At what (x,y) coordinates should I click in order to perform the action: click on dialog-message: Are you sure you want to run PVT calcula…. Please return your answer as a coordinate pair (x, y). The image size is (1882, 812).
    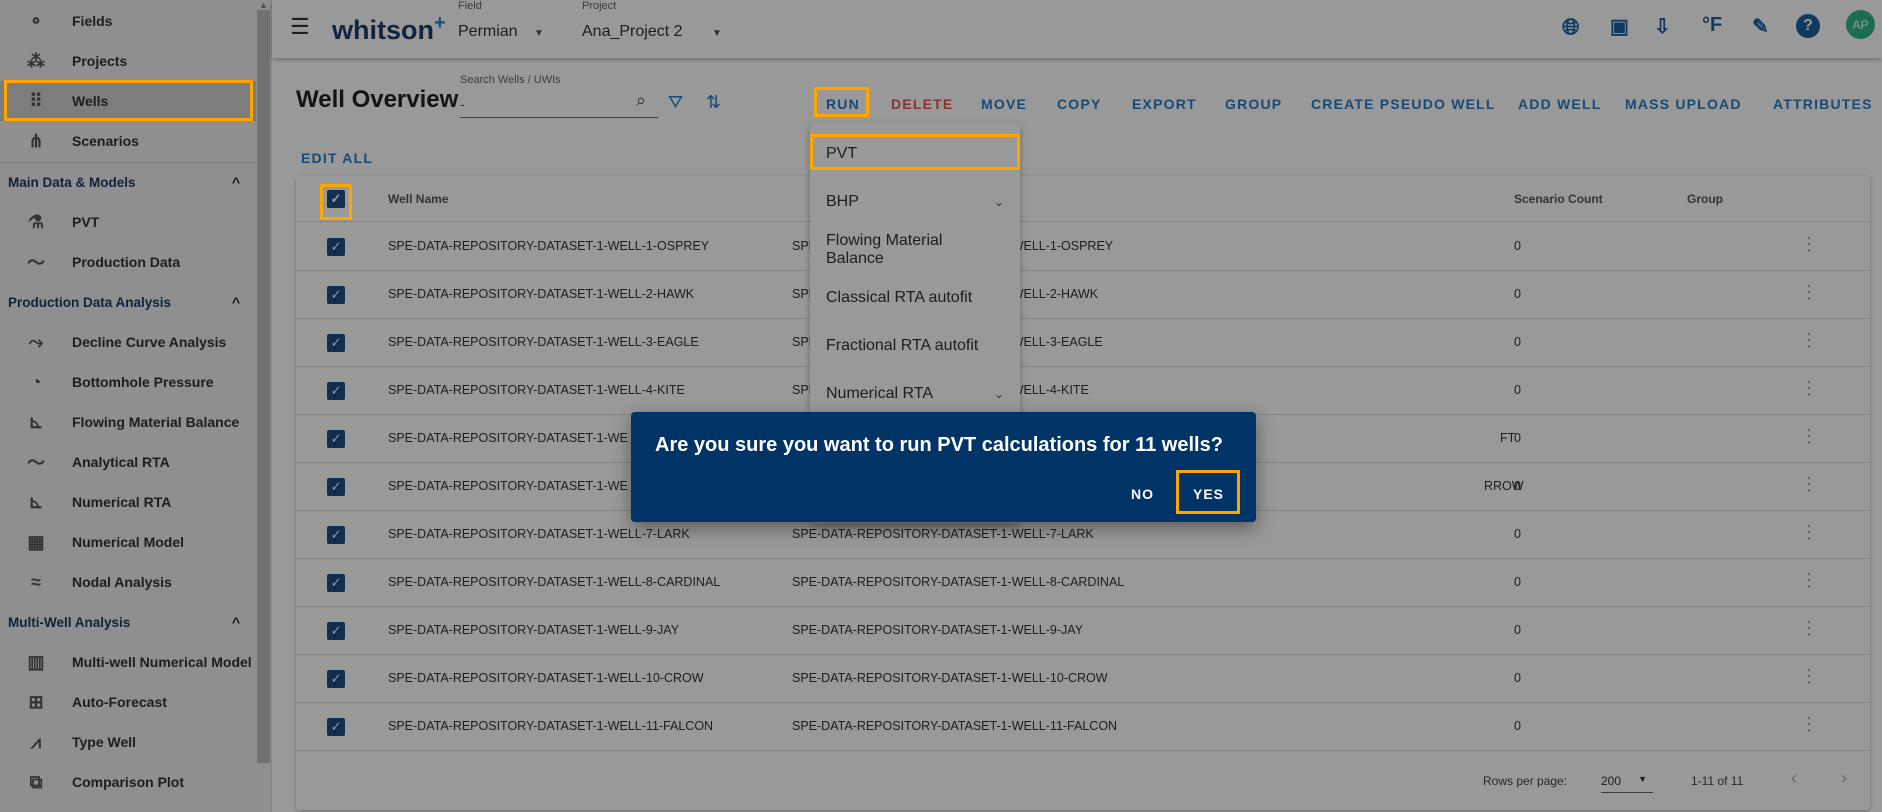
    Looking at the image, I should click on (939, 445).